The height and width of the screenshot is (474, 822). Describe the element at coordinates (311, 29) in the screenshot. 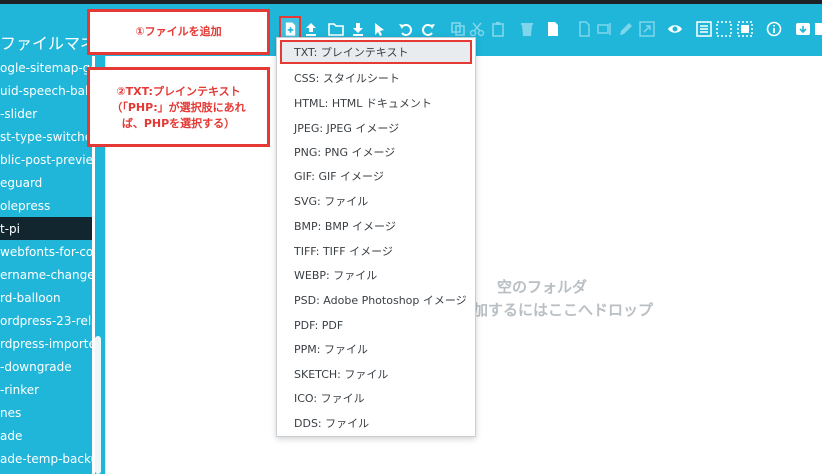

I see `upload-icon` at that location.